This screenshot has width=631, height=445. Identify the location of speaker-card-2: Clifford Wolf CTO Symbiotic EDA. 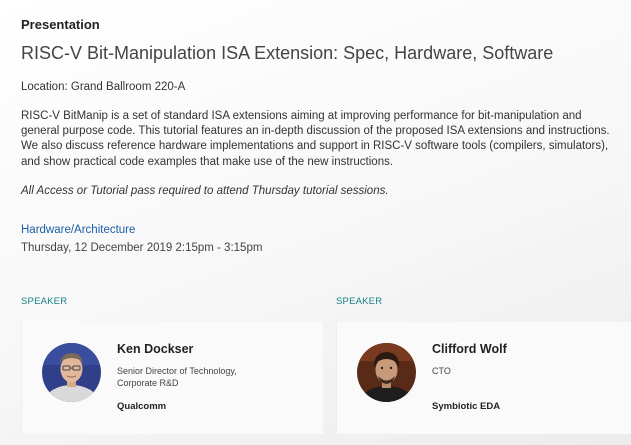
(483, 378).